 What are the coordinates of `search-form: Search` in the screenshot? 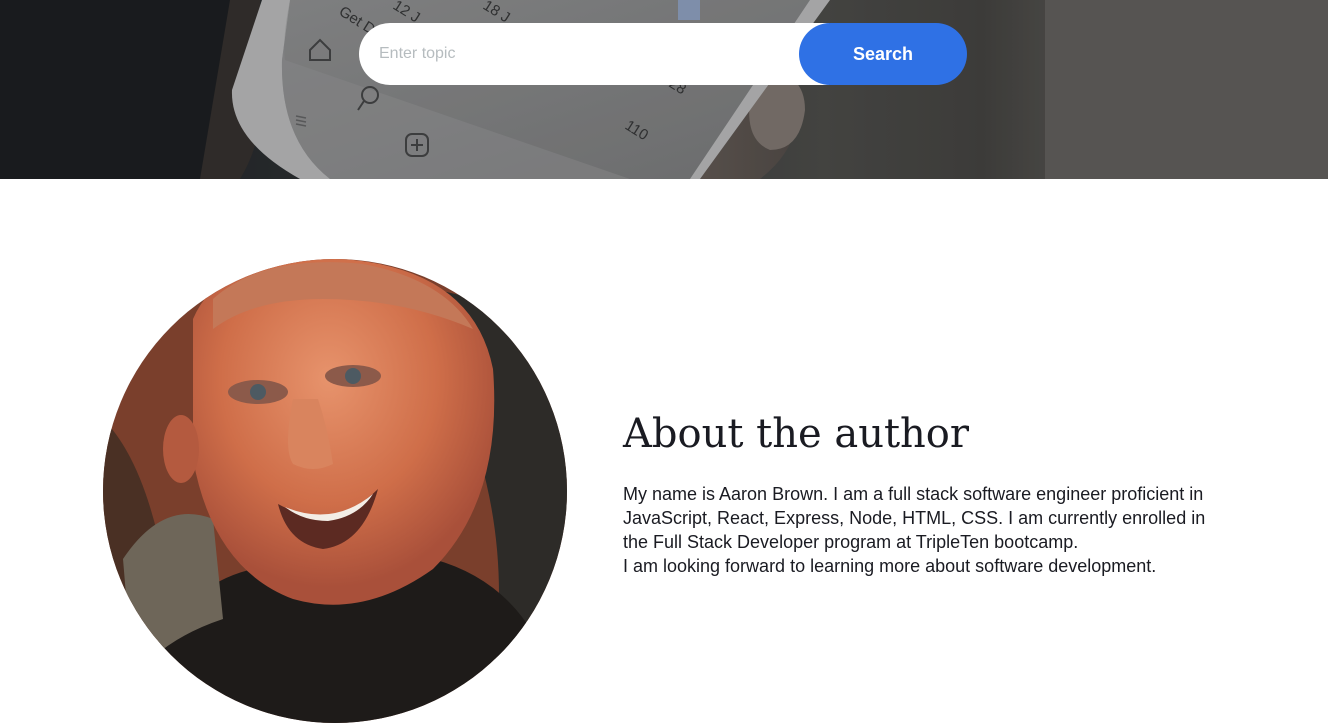 It's located at (663, 54).